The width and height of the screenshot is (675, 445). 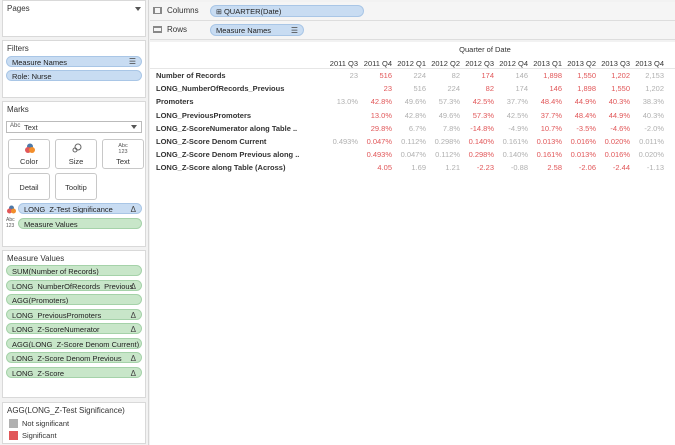 I want to click on table-cell: 1,202, so click(x=644, y=88).